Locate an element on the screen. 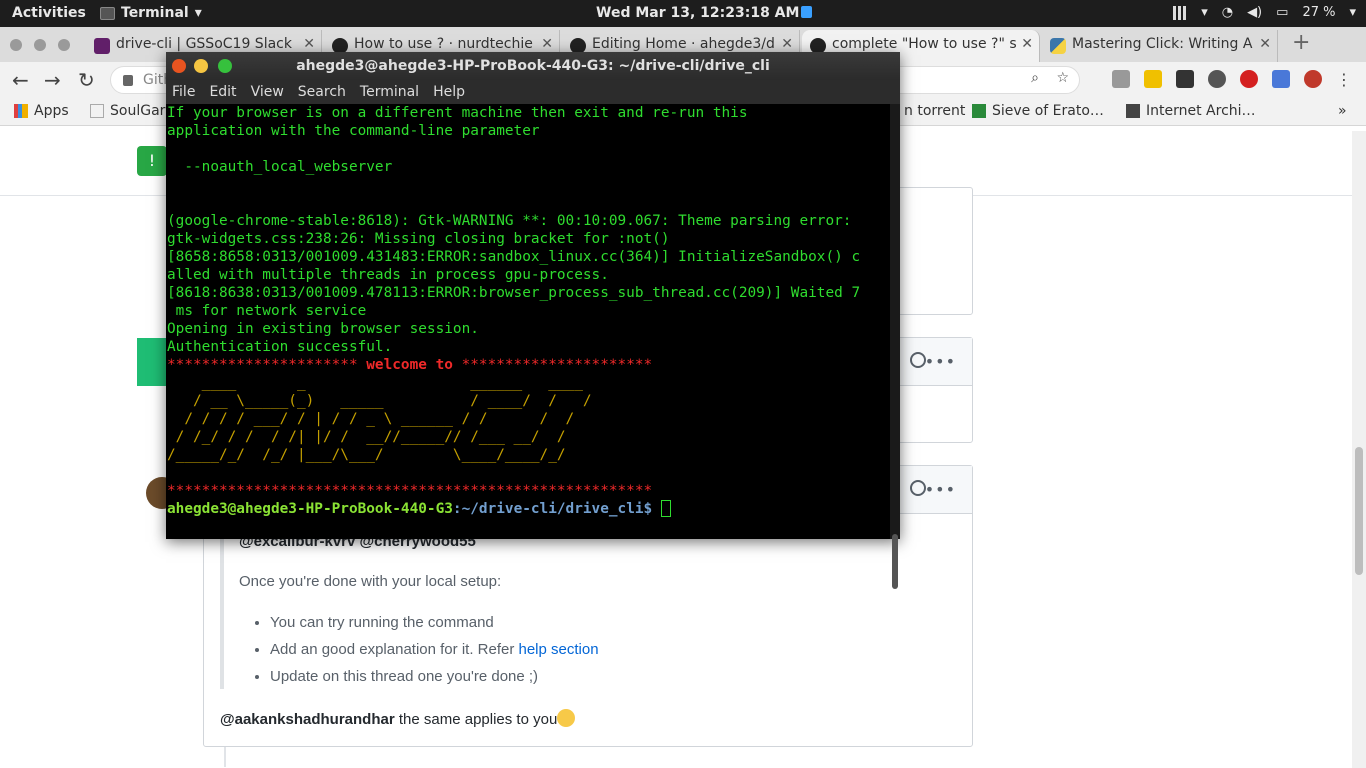  terminal-icon is located at coordinates (107, 13).